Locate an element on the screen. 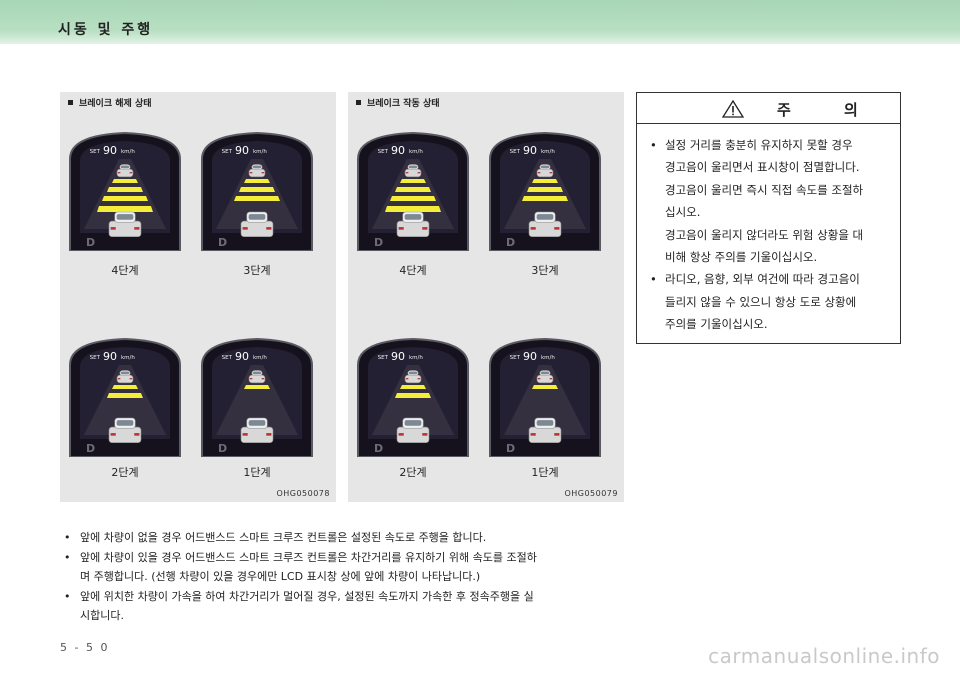  image-code: OHG050078 is located at coordinates (303, 493).